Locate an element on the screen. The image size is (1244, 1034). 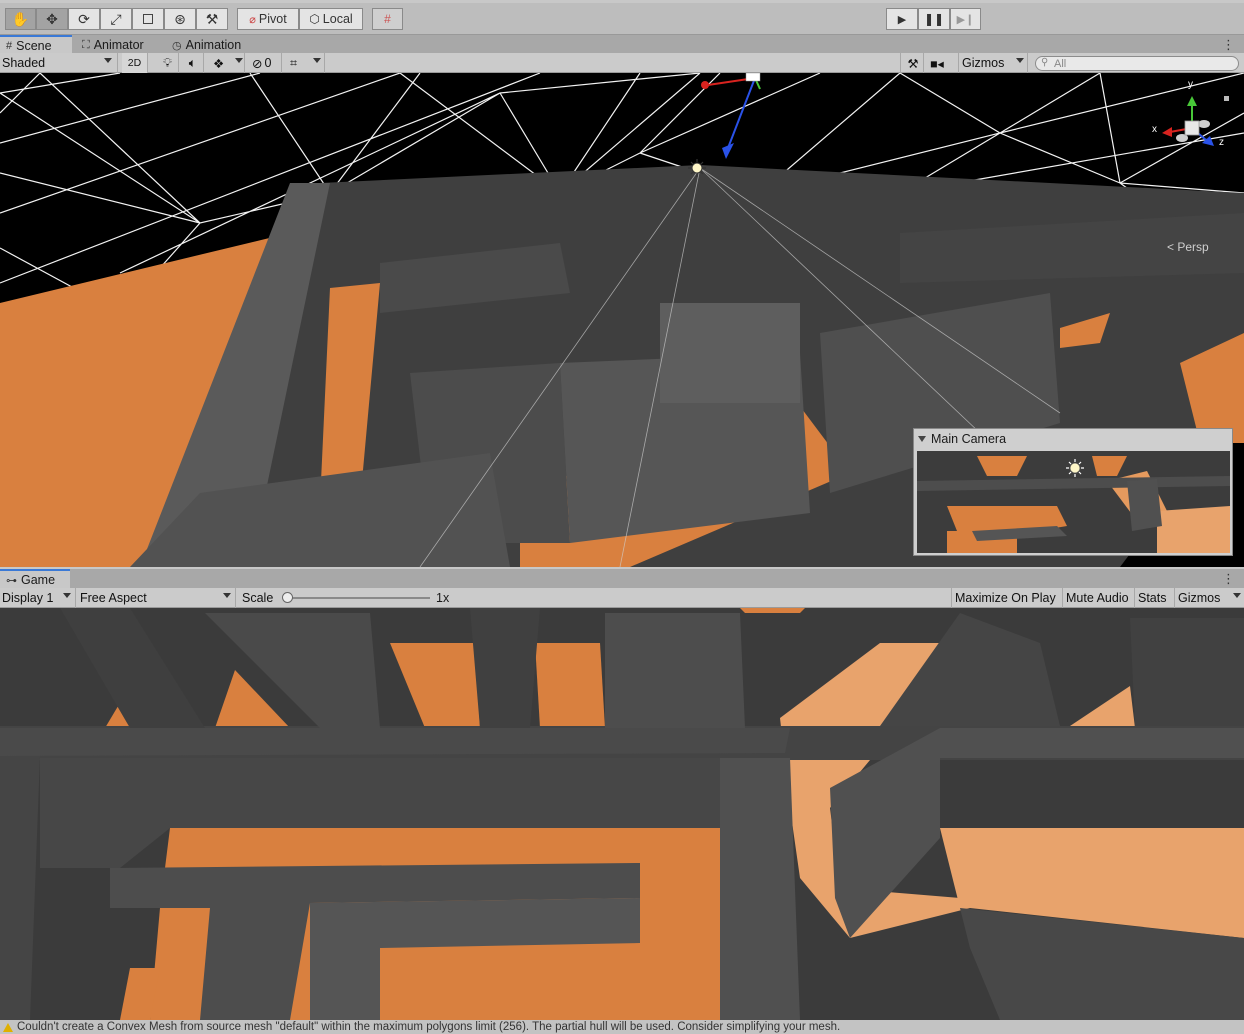
pivot-toggle: ⌀ Pivot is located at coordinates (268, 19).